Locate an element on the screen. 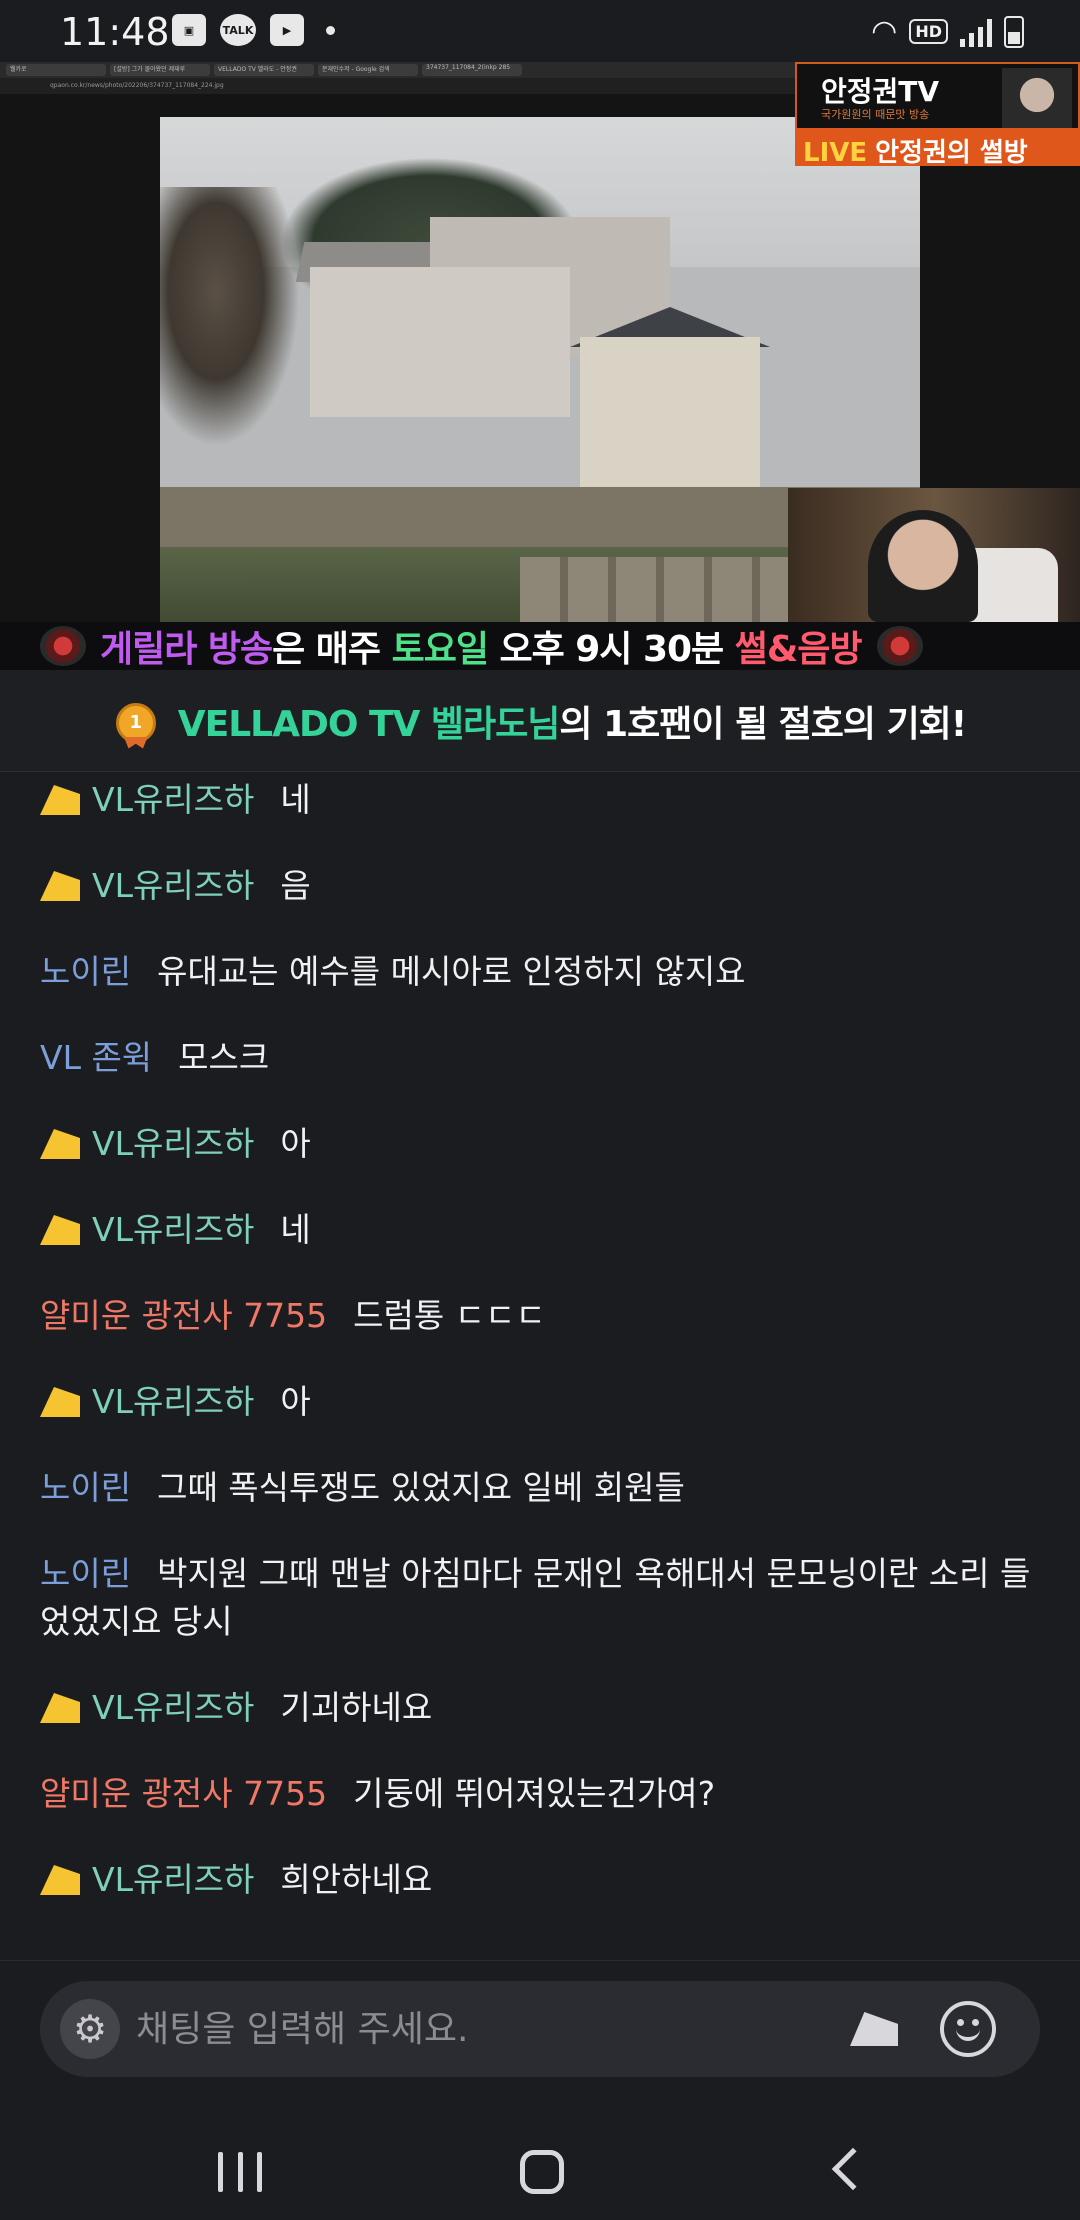 This screenshot has width=1080, height=2220. talk-icon: TALK is located at coordinates (238, 30).